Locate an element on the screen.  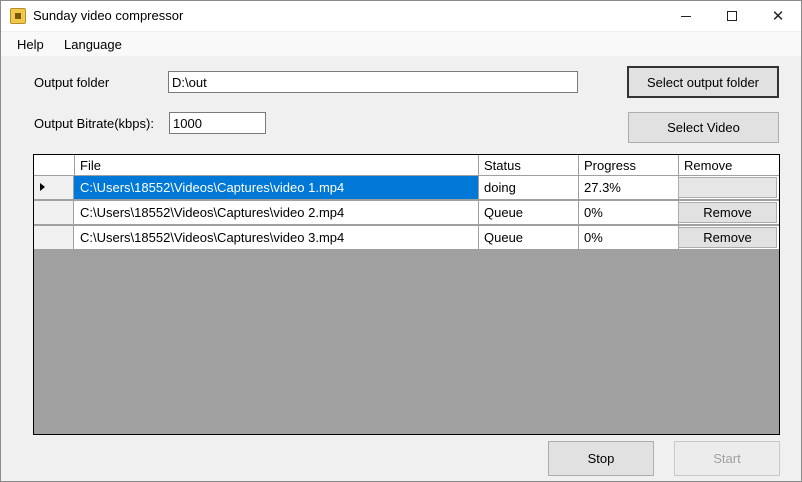
start-button: Start is located at coordinates (727, 458).